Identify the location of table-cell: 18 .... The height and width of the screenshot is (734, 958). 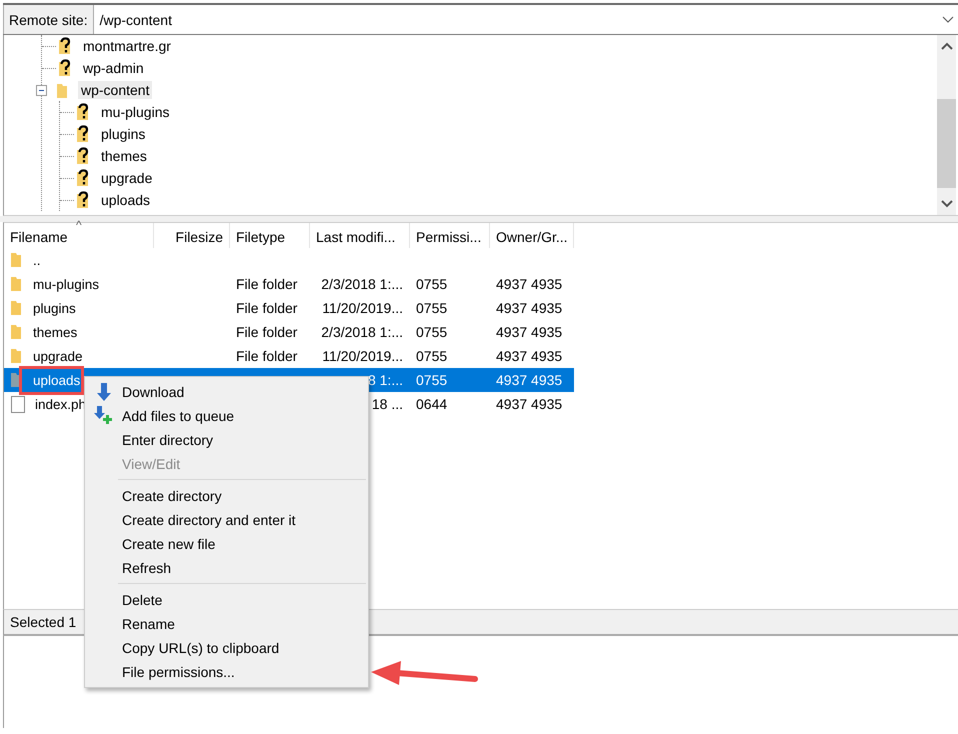
(387, 404).